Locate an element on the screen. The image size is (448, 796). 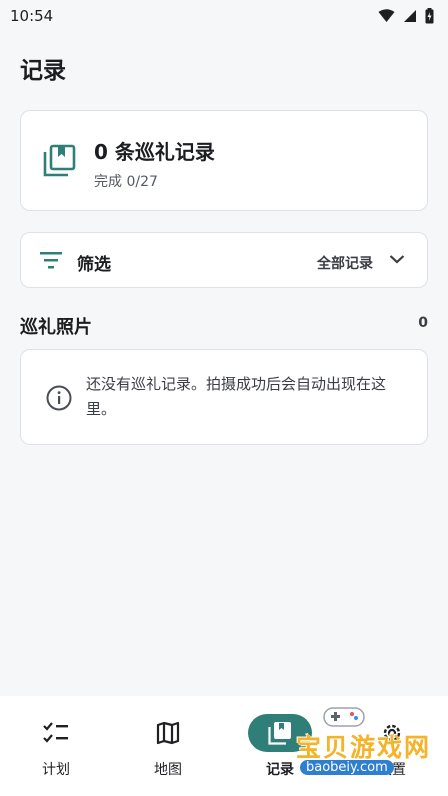
summary-card: 0 条巡礼记录 完成 0/27 is located at coordinates (224, 160).